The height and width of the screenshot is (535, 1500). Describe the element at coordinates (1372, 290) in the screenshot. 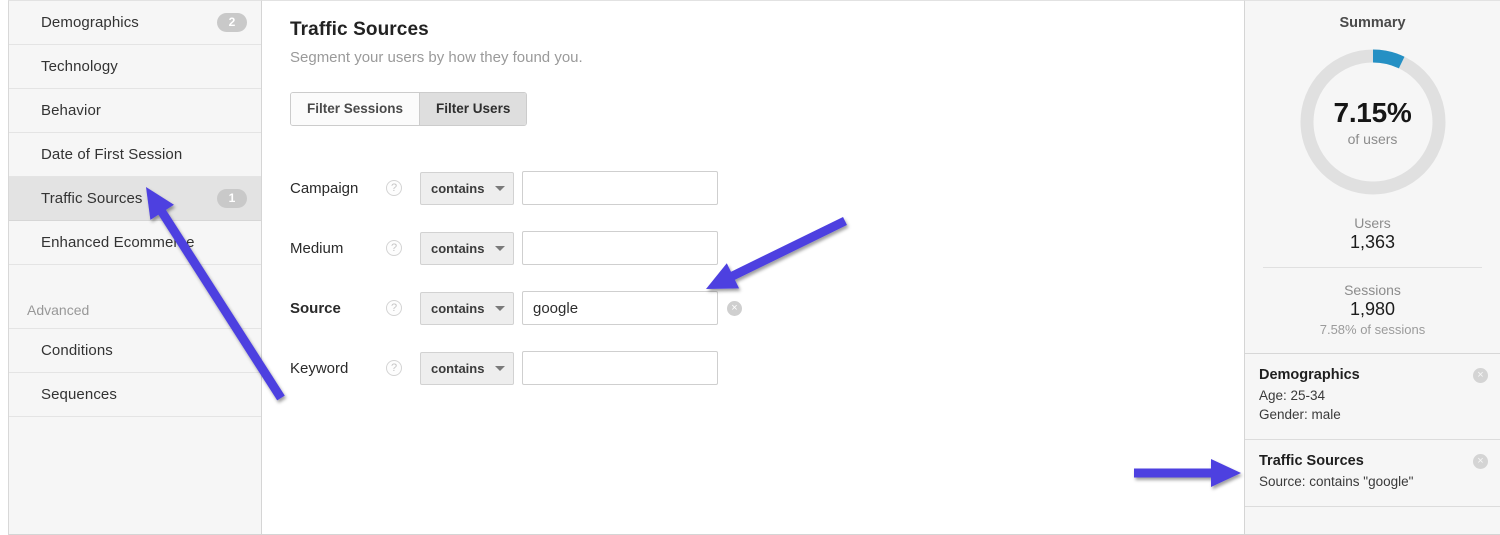

I see `metric-sessions-label: Sessions` at that location.